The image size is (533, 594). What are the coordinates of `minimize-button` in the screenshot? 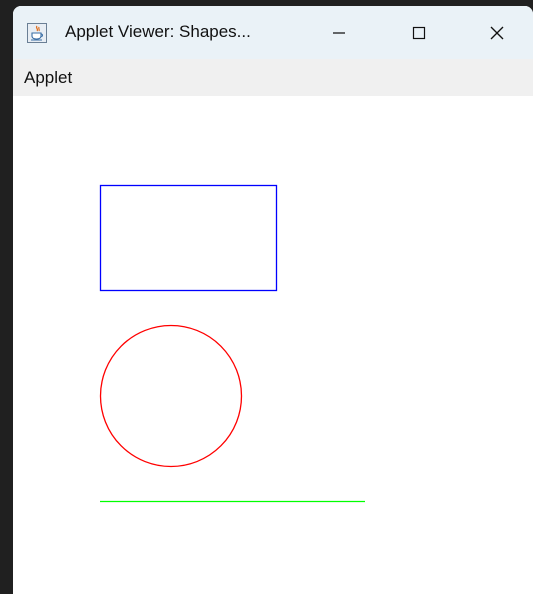 It's located at (339, 33).